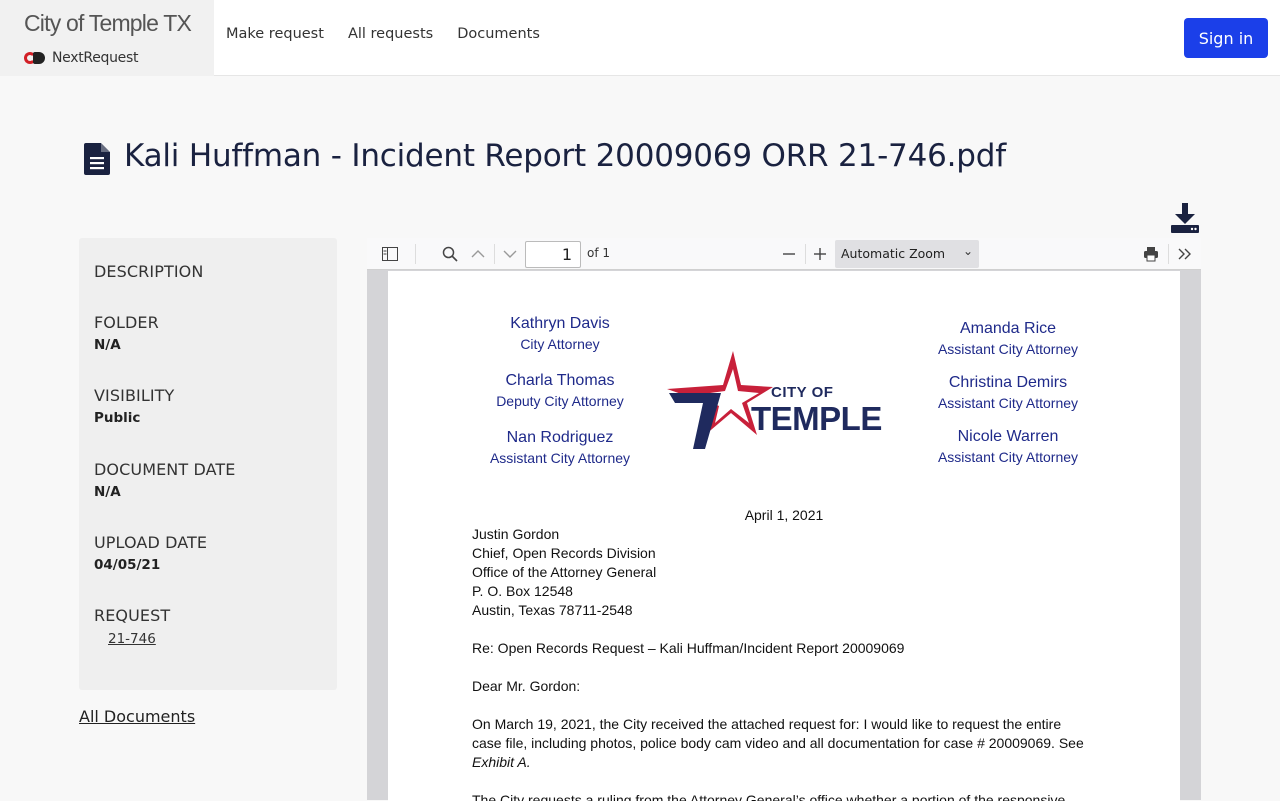 This screenshot has height=801, width=1280. What do you see at coordinates (35, 58) in the screenshot?
I see `nextrequest-logo-icon` at bounding box center [35, 58].